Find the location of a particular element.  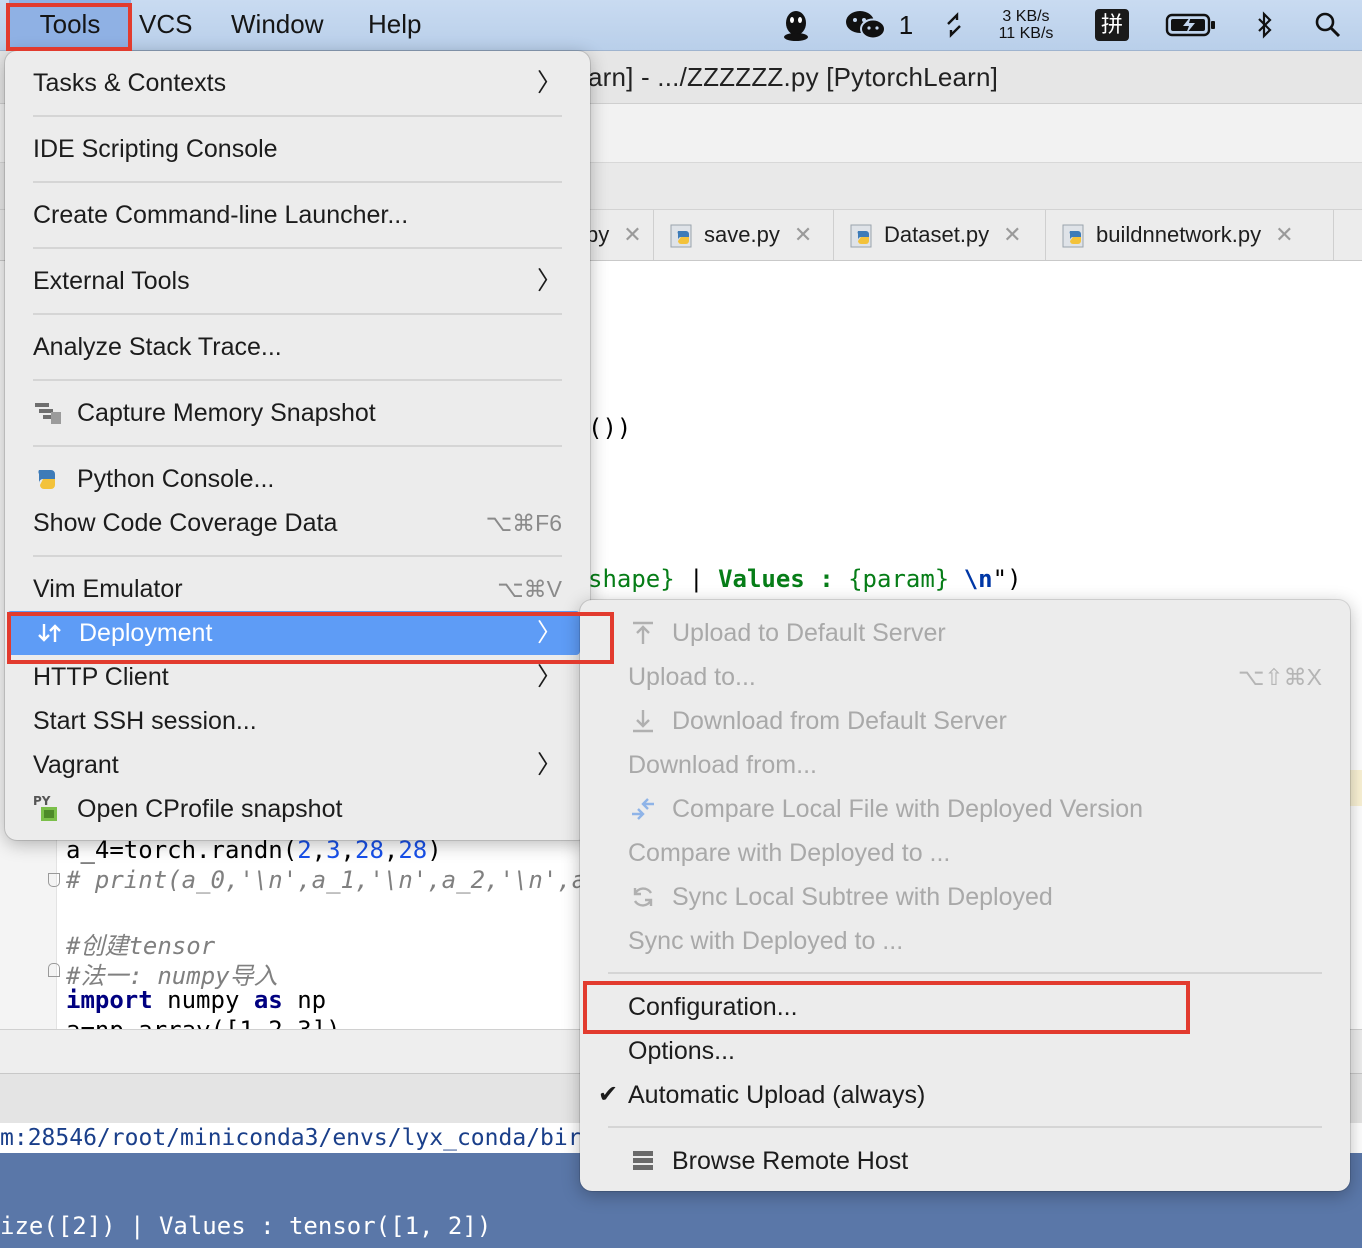

window-title: arn] - .../ZZZZZZ.py [PytorchLearn] is located at coordinates (793, 77).